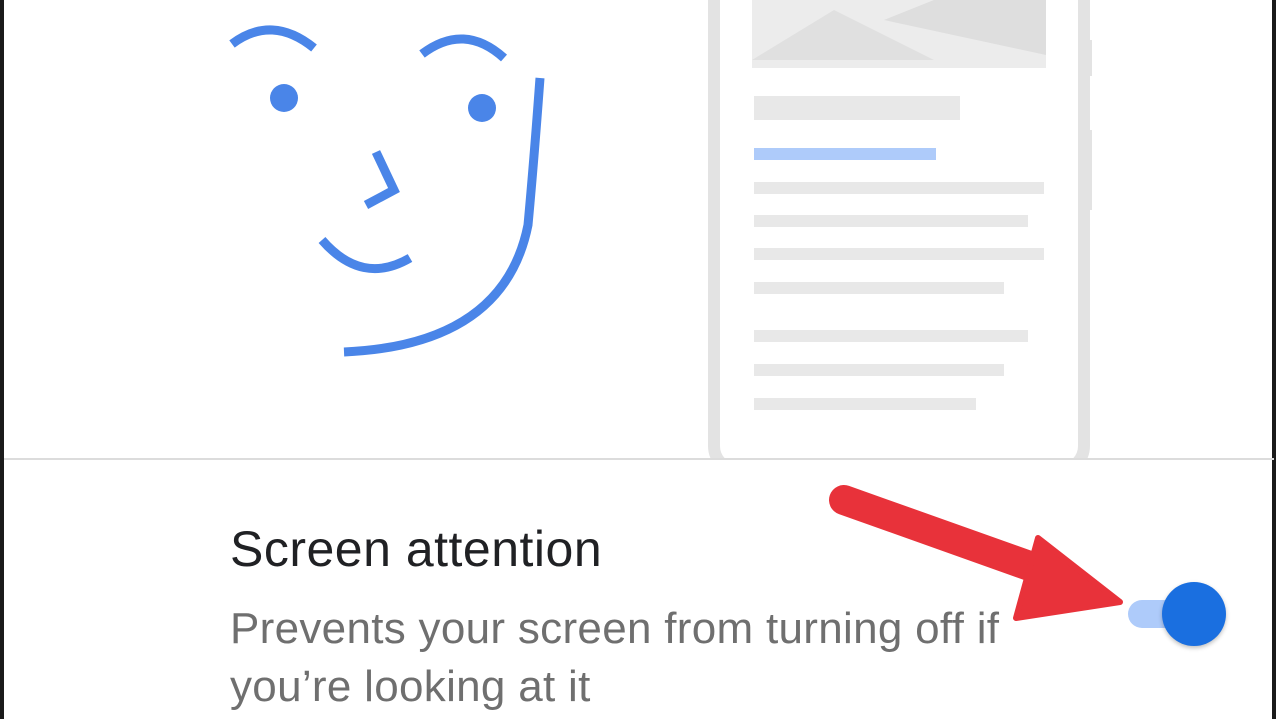  What do you see at coordinates (284, 98) in the screenshot?
I see `left-eye` at bounding box center [284, 98].